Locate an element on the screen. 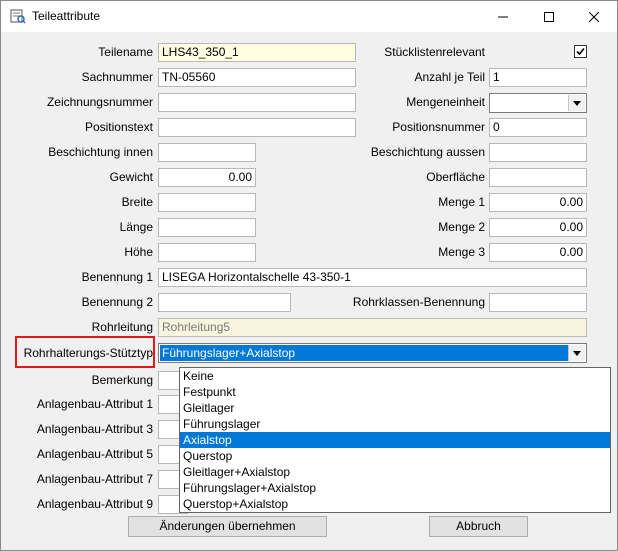 The width and height of the screenshot is (618, 551). oberflaeche-label: Oberfläche is located at coordinates (455, 177).